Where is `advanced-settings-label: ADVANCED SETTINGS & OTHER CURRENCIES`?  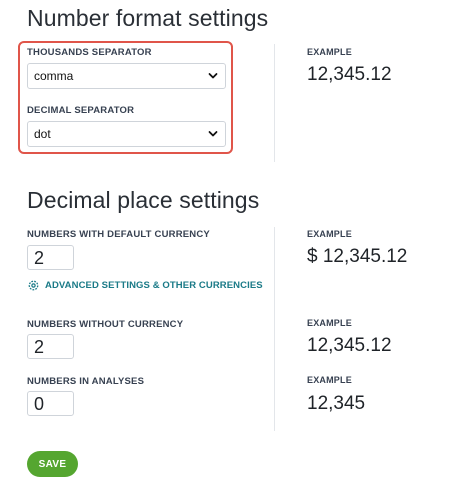
advanced-settings-label: ADVANCED SETTINGS & OTHER CURRENCIES is located at coordinates (154, 285).